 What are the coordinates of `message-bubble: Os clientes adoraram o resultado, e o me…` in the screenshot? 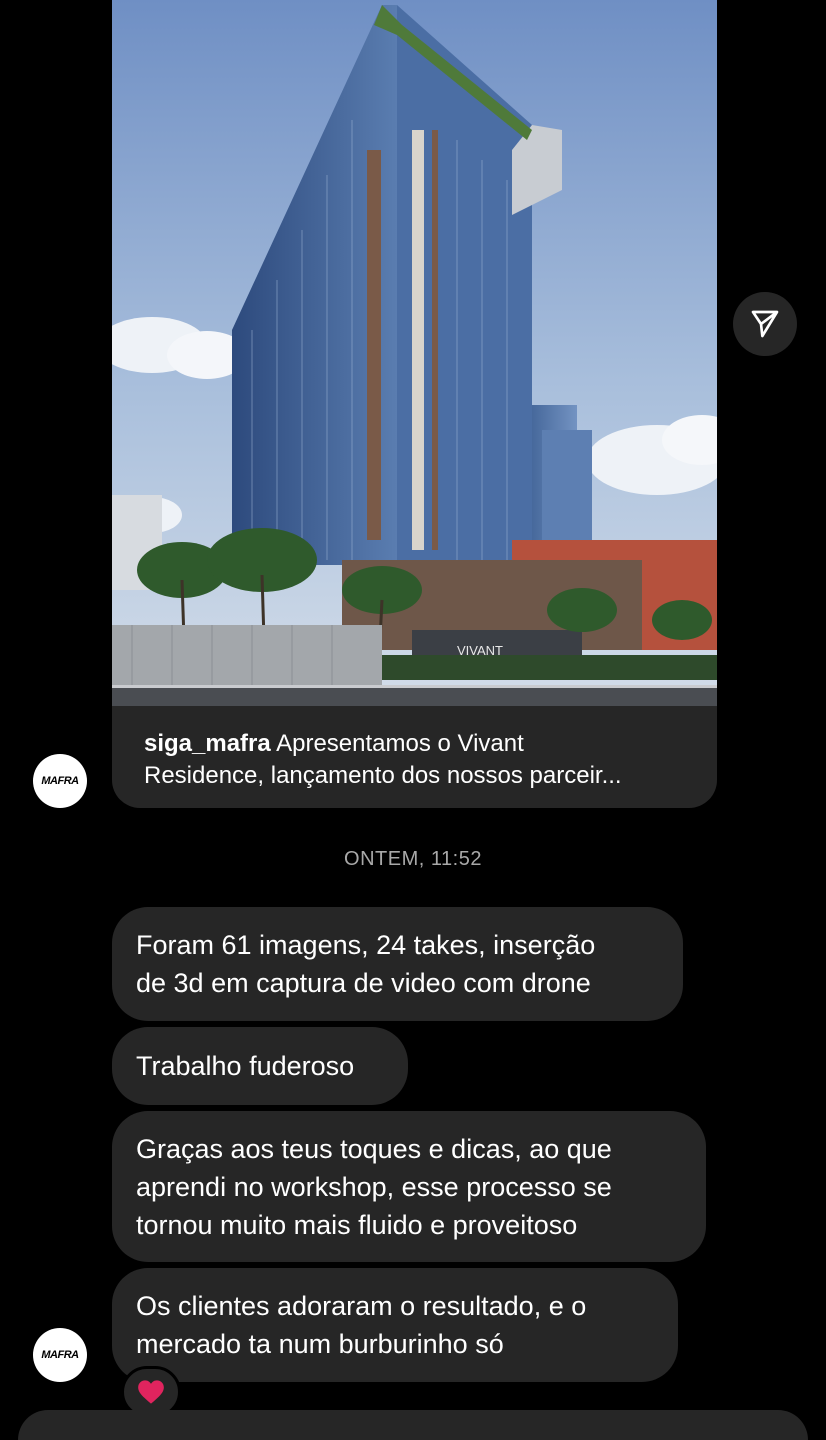 It's located at (395, 1325).